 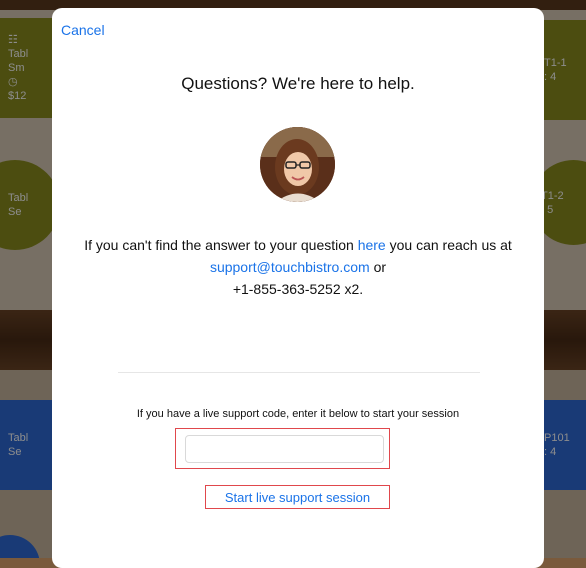 I want to click on avatar-photo, so click(x=297, y=164).